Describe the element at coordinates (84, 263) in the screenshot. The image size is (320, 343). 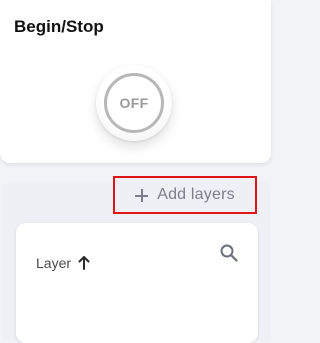
I see `arrow-up-icon` at that location.